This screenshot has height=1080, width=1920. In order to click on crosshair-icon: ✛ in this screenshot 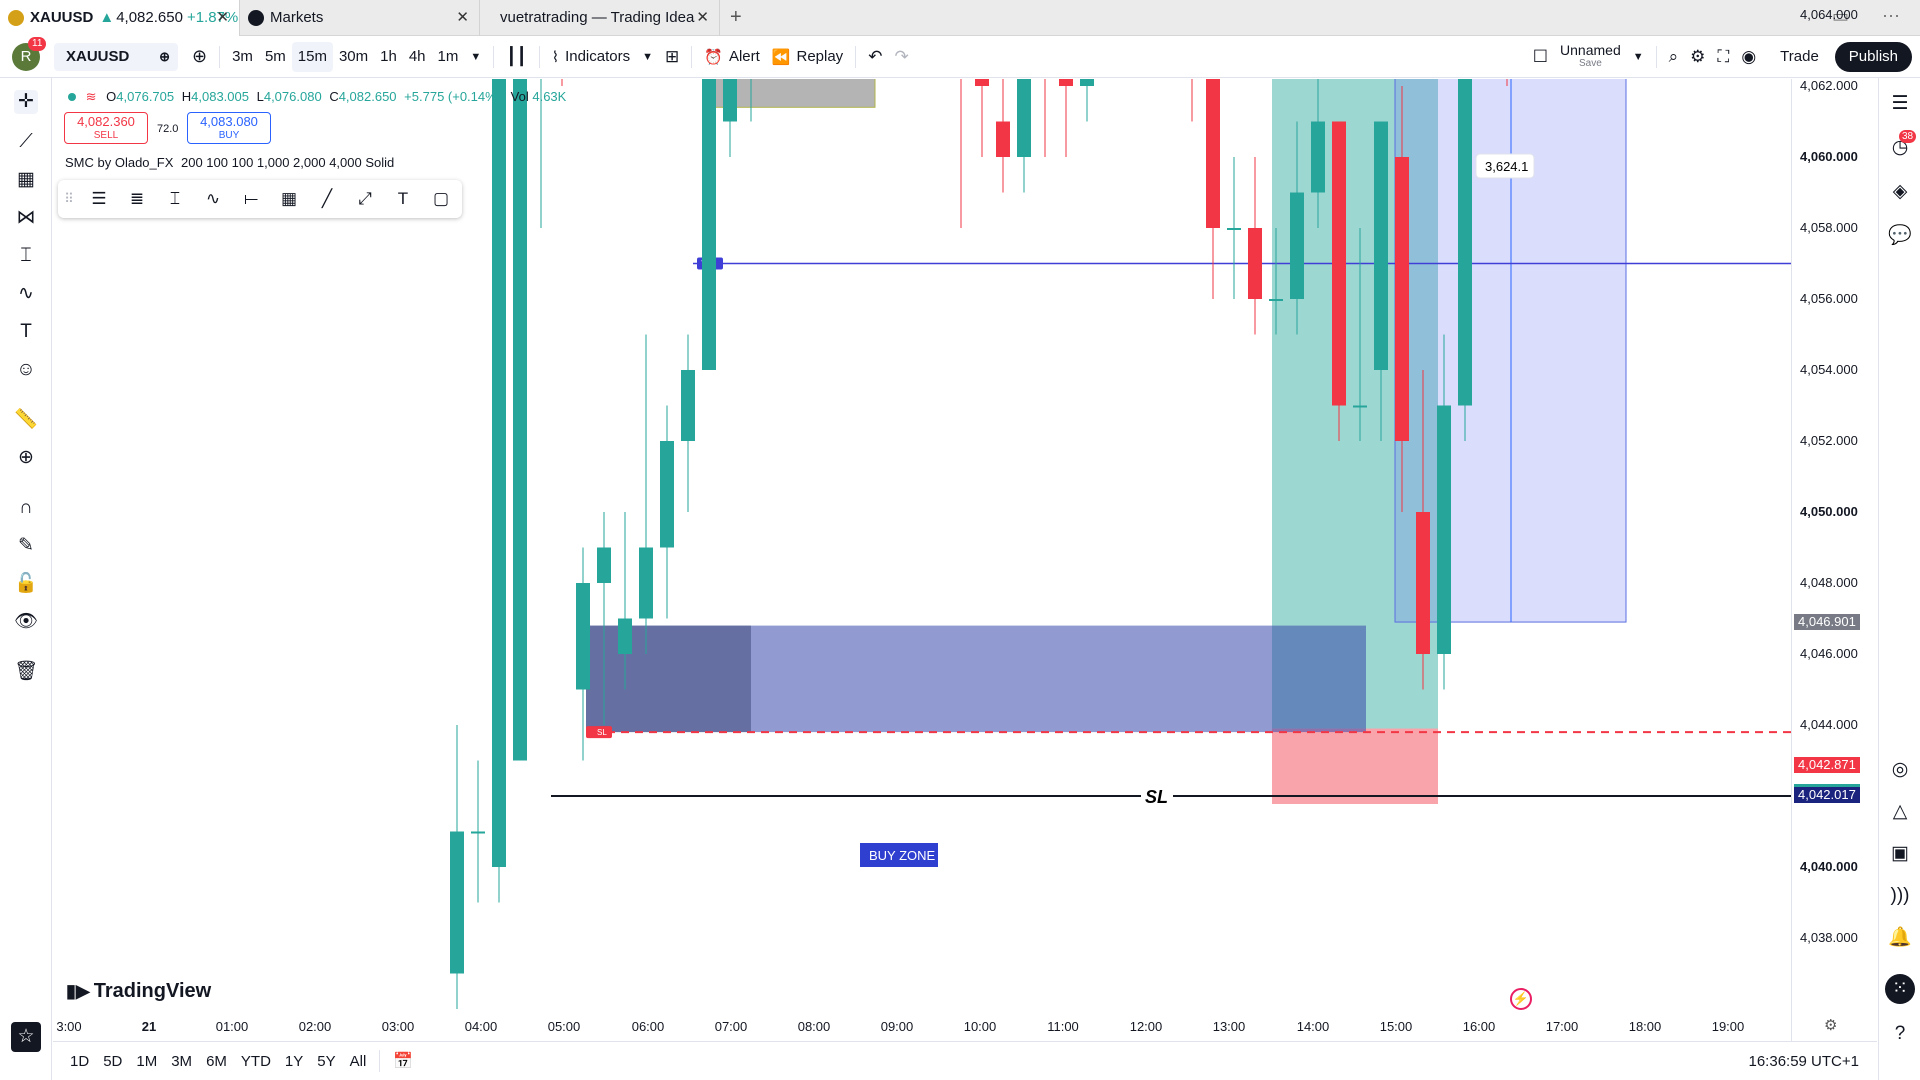, I will do `click(26, 102)`.